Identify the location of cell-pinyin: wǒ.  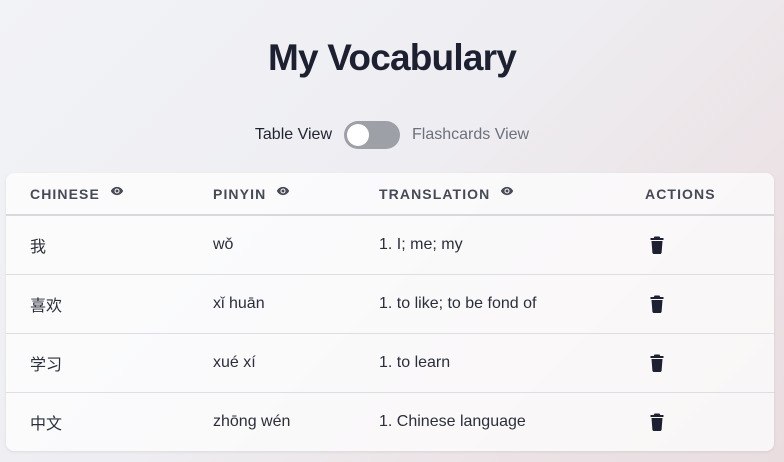
(223, 244).